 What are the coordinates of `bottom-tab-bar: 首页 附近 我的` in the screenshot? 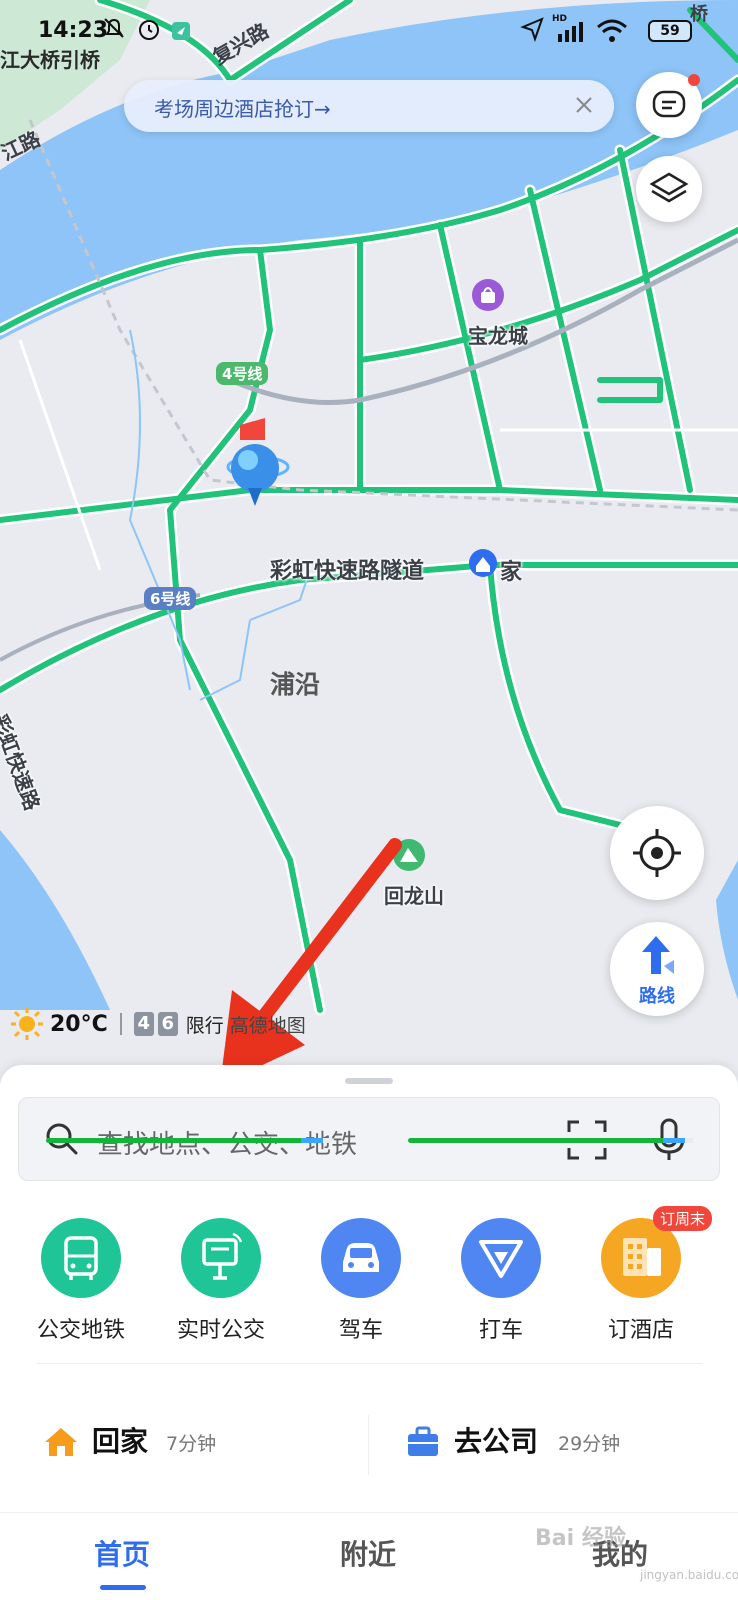 It's located at (369, 1556).